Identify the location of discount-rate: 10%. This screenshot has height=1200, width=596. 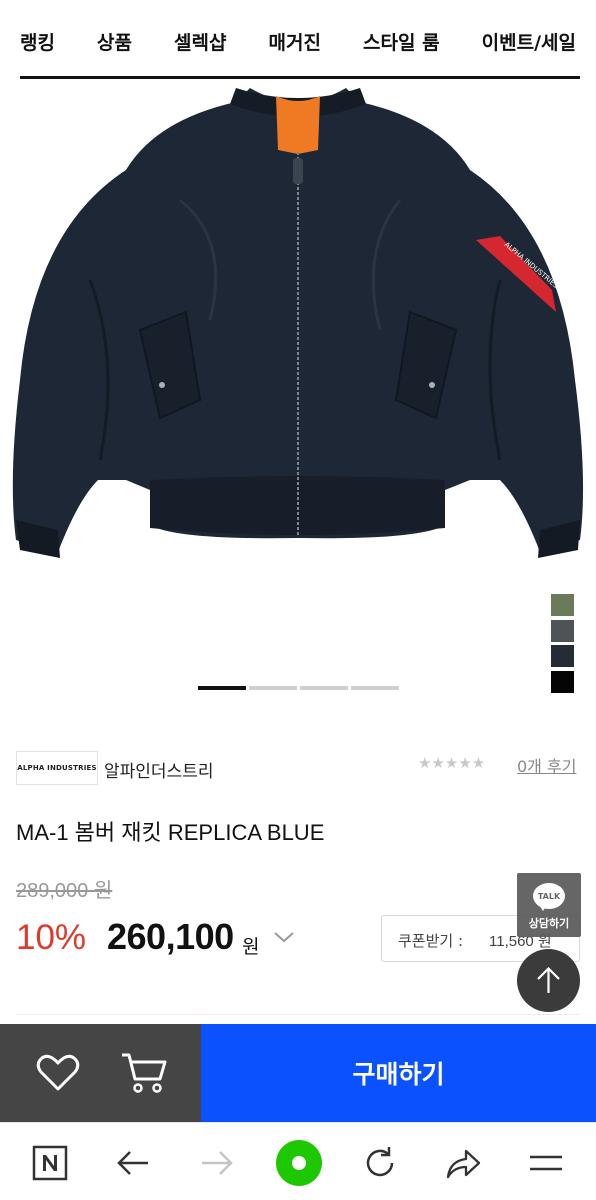
(51, 937).